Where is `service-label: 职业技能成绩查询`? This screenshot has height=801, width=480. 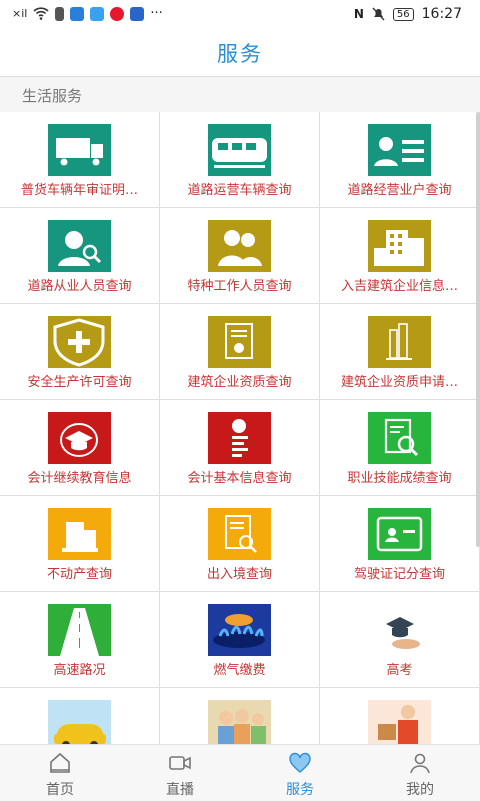
service-label: 职业技能成绩查询 is located at coordinates (399, 478).